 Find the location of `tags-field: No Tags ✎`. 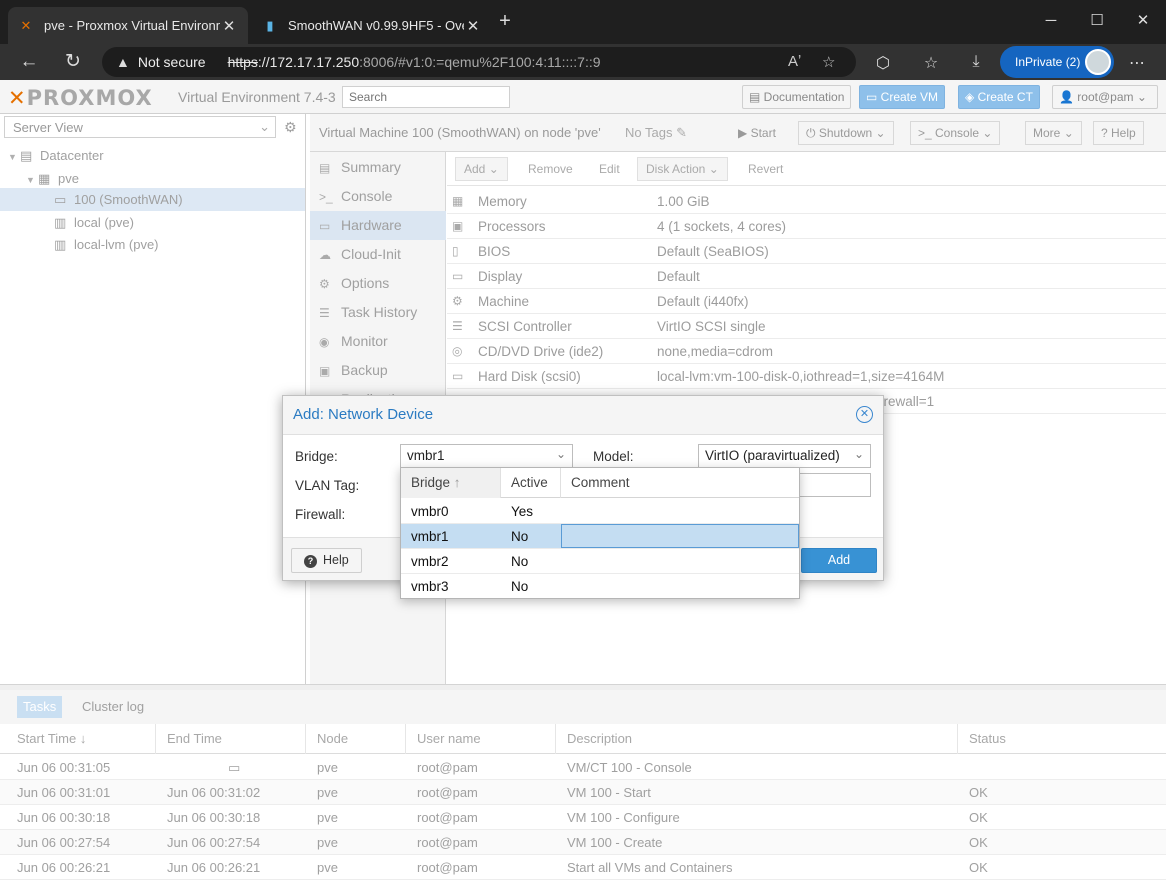

tags-field: No Tags ✎ is located at coordinates (656, 133).